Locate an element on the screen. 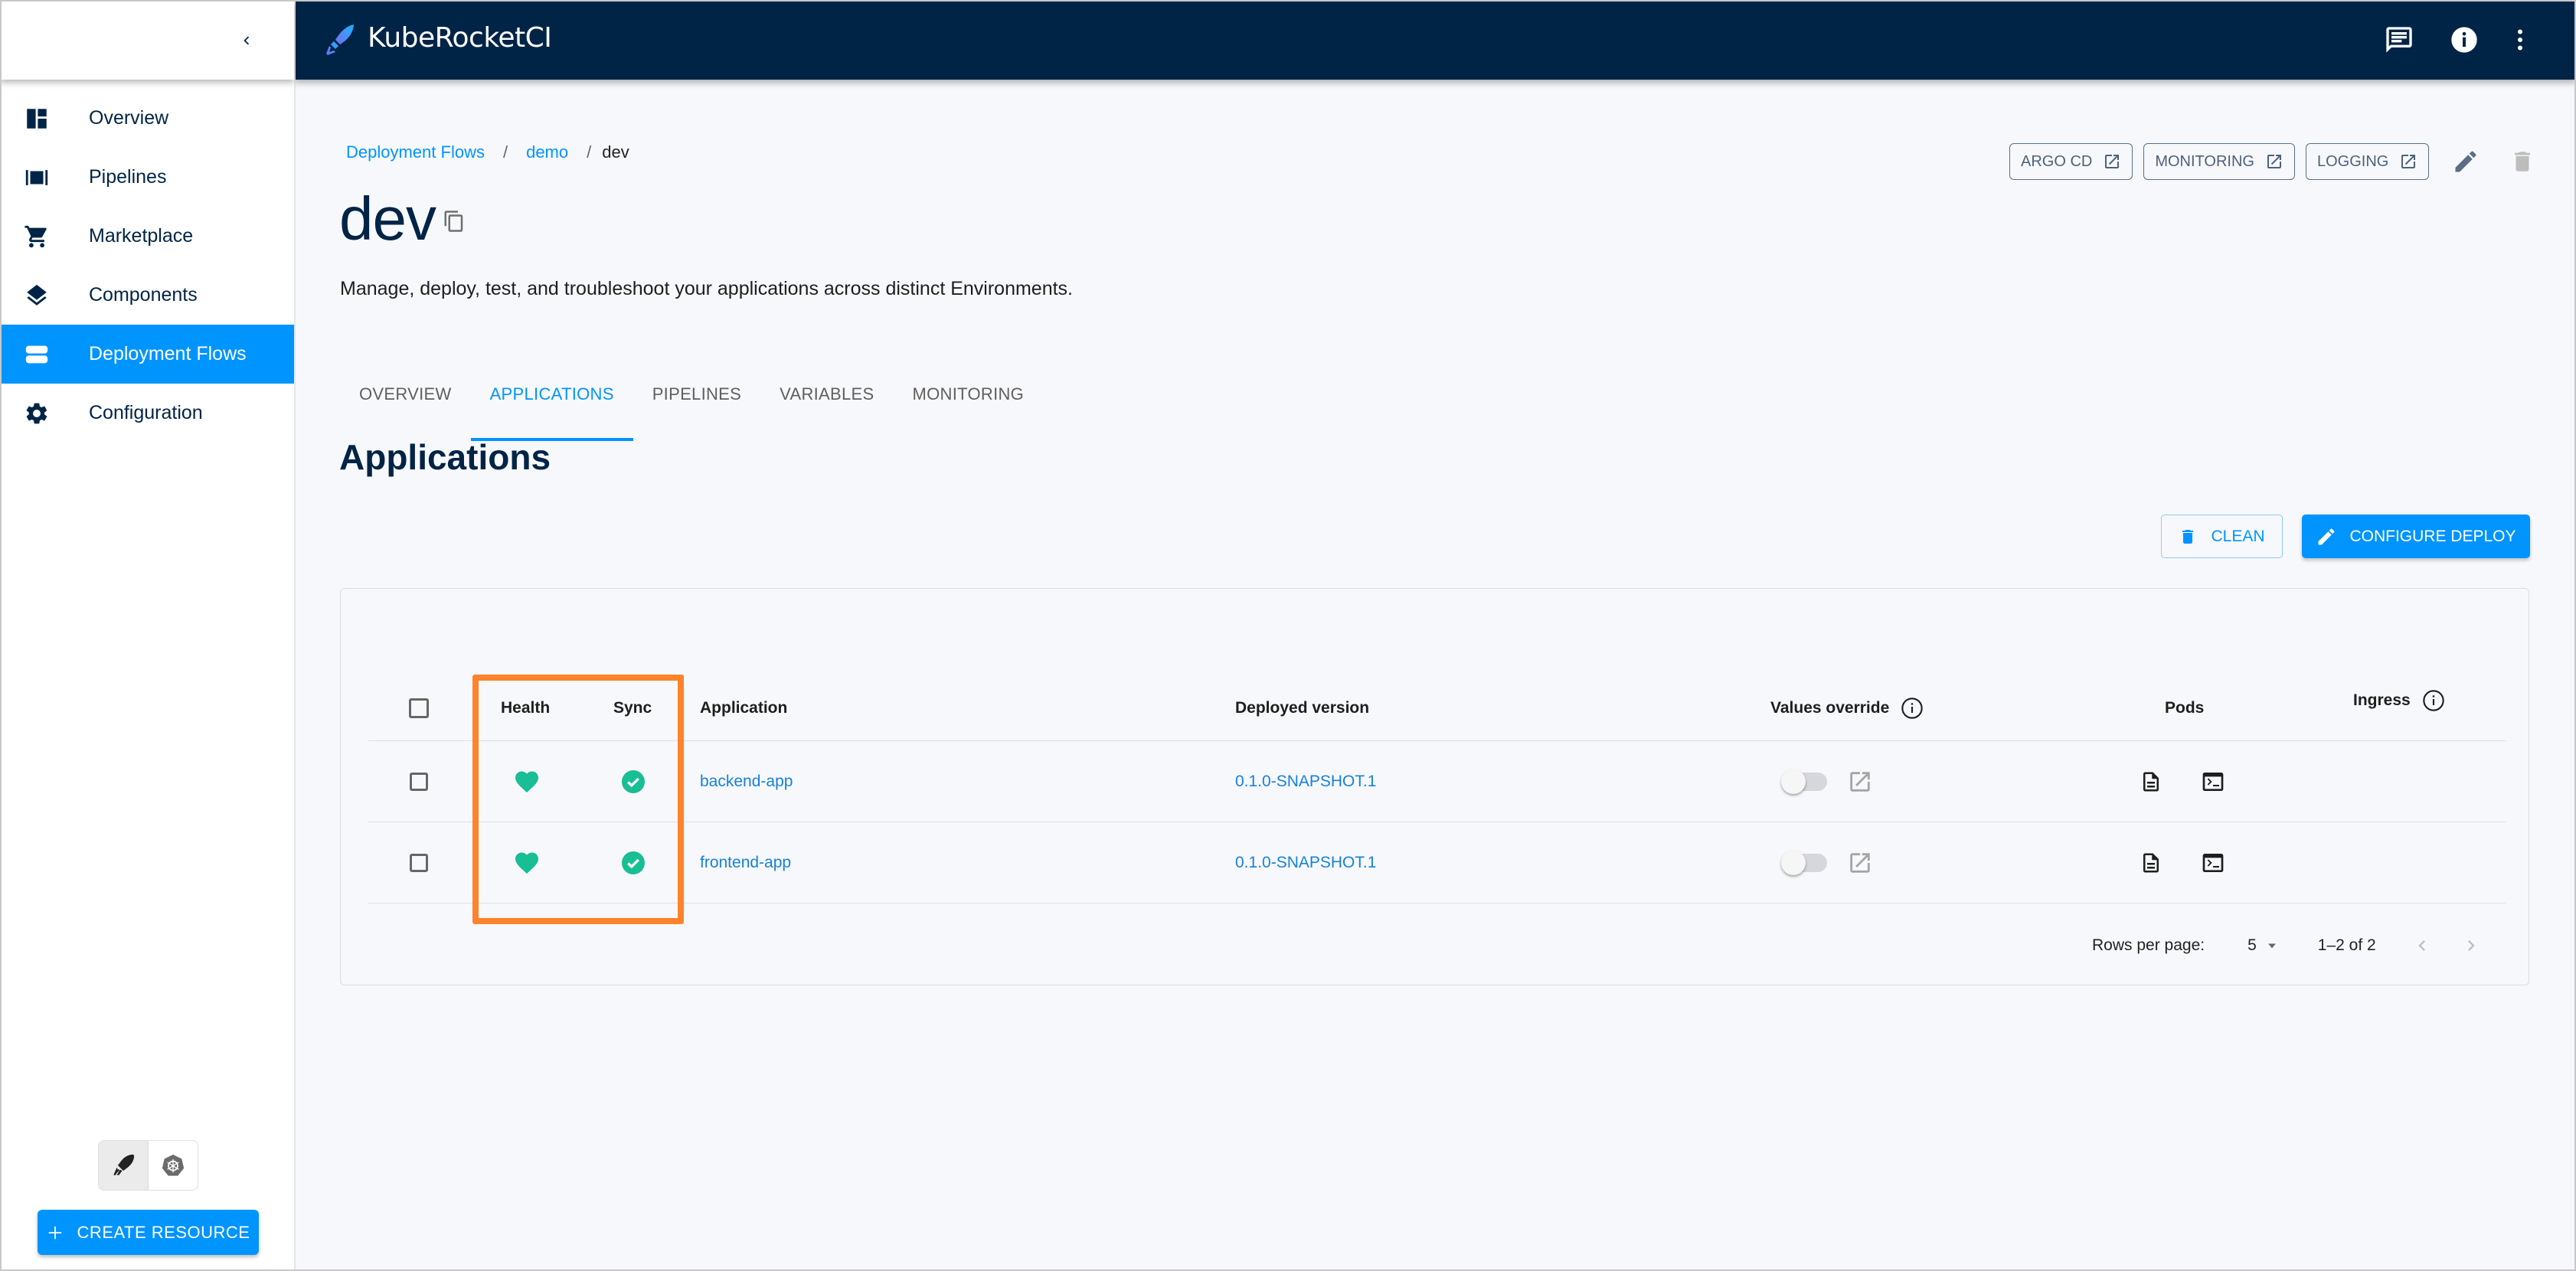  kubernetes-icon is located at coordinates (173, 1165).